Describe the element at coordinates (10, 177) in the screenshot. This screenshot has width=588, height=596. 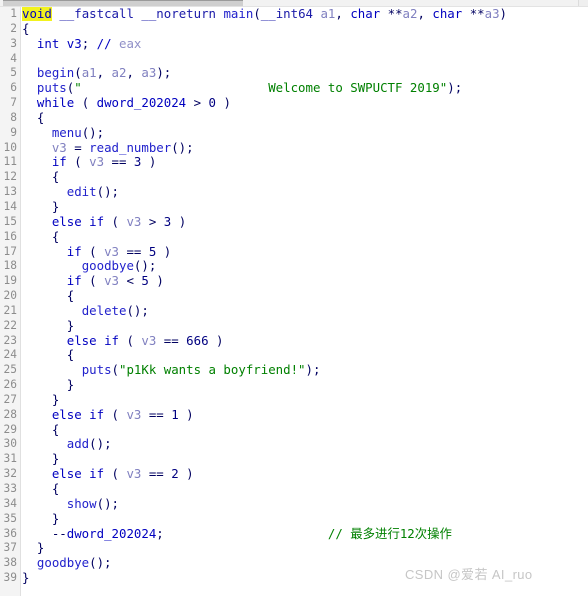
I see `line-number: 12` at that location.